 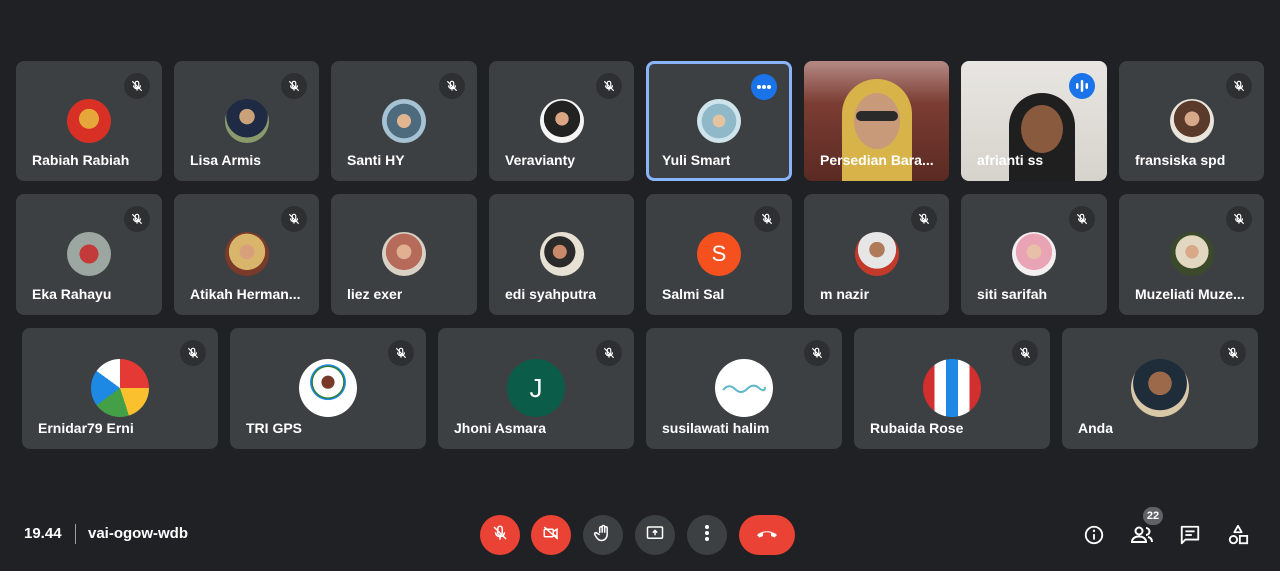 I want to click on people-icon, so click(x=1142, y=535).